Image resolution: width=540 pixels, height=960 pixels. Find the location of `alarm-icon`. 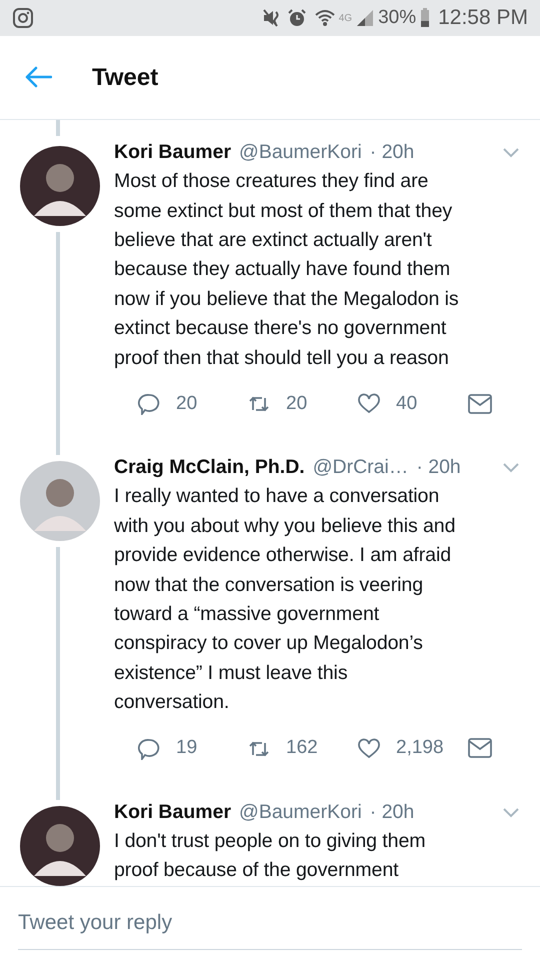

alarm-icon is located at coordinates (296, 18).